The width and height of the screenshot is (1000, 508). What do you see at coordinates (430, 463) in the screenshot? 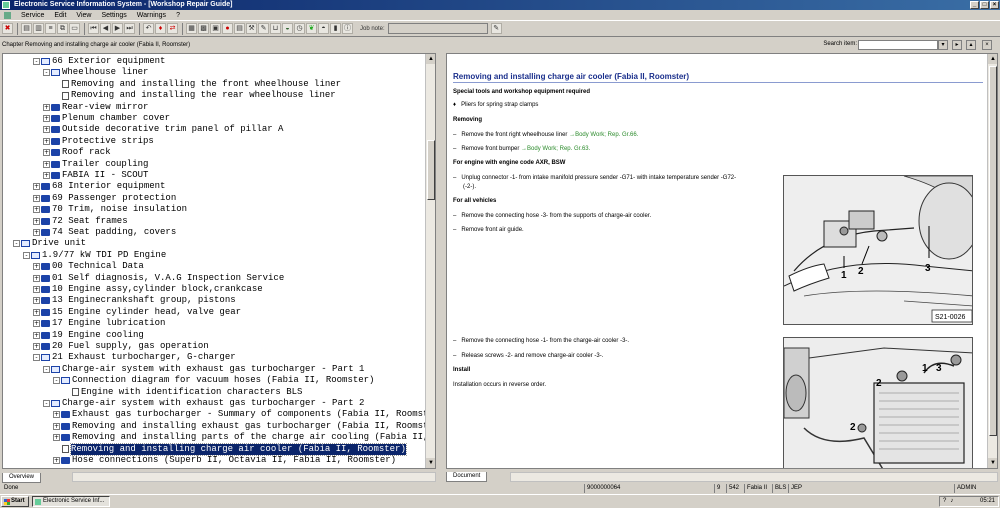
I see `scroll-down-icon: ▼` at bounding box center [430, 463].